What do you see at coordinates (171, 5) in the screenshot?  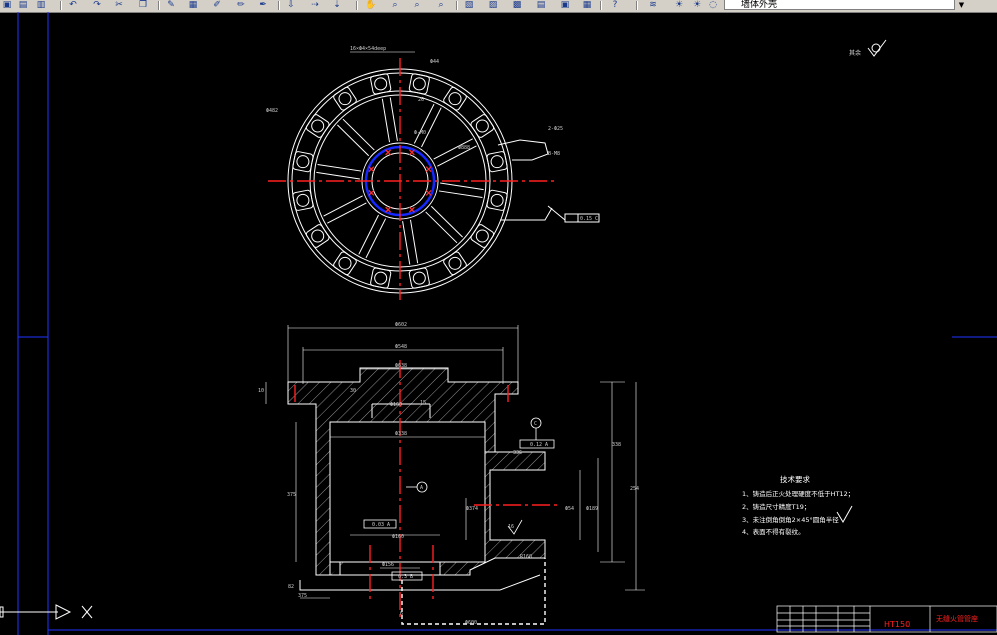 I see `match-icon: ✎` at bounding box center [171, 5].